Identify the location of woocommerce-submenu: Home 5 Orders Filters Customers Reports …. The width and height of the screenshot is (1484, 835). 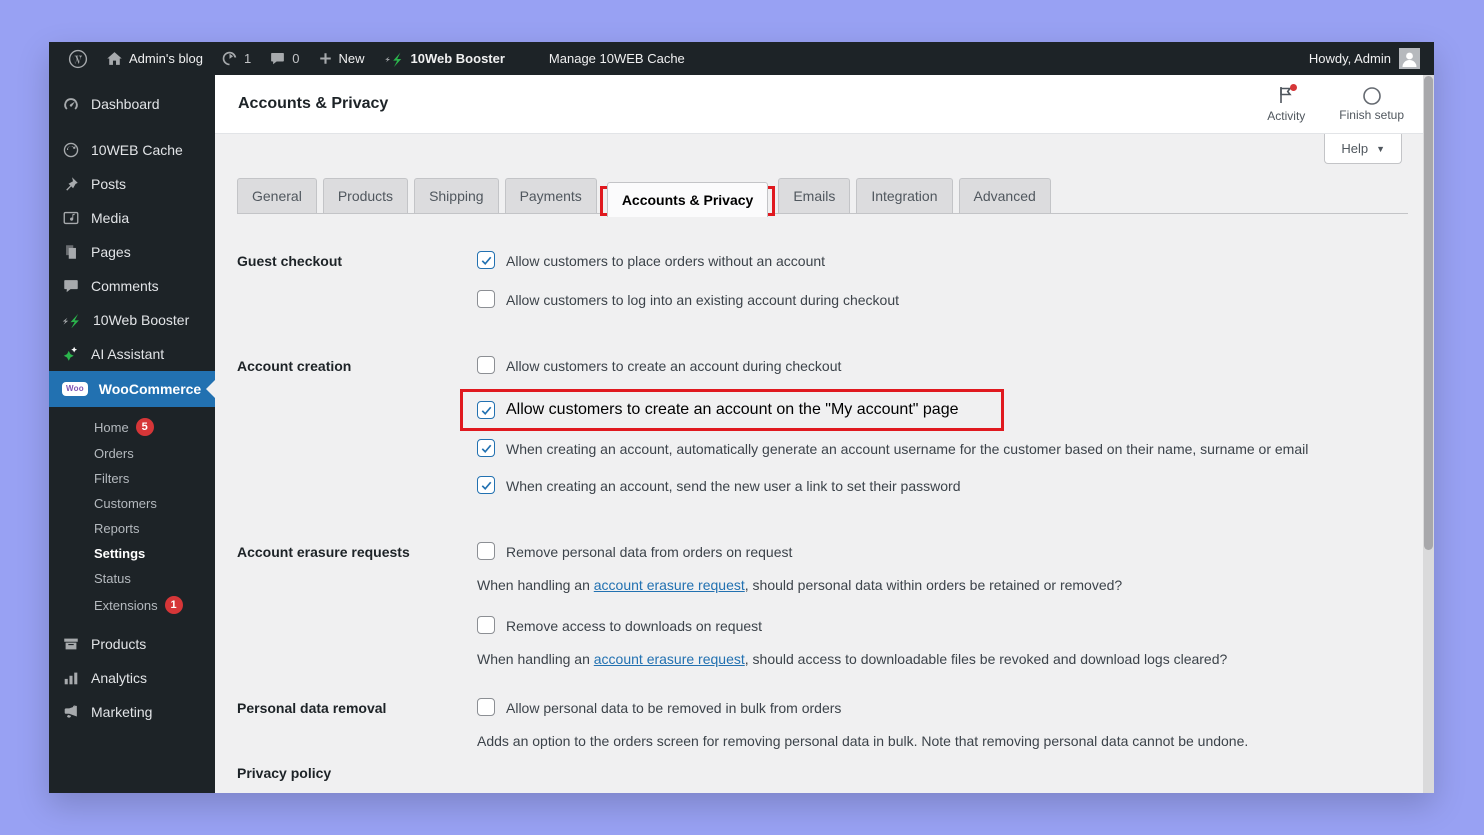
(132, 517).